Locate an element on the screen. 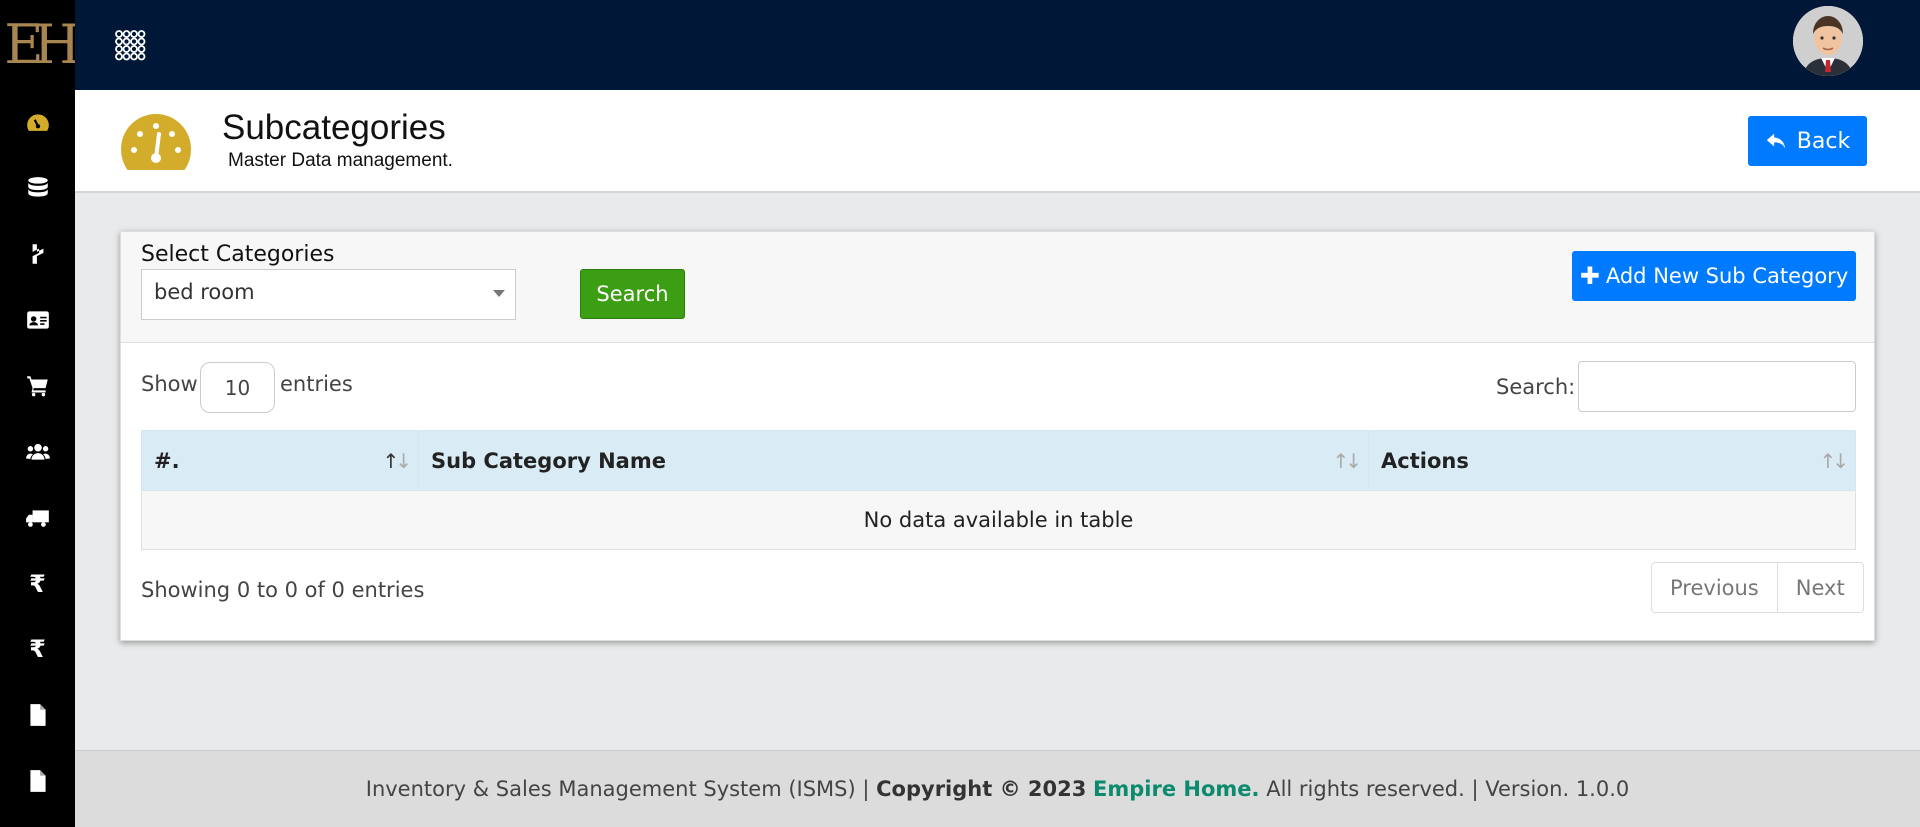 The height and width of the screenshot is (827, 1920). table-search-label: Search: is located at coordinates (1536, 387).